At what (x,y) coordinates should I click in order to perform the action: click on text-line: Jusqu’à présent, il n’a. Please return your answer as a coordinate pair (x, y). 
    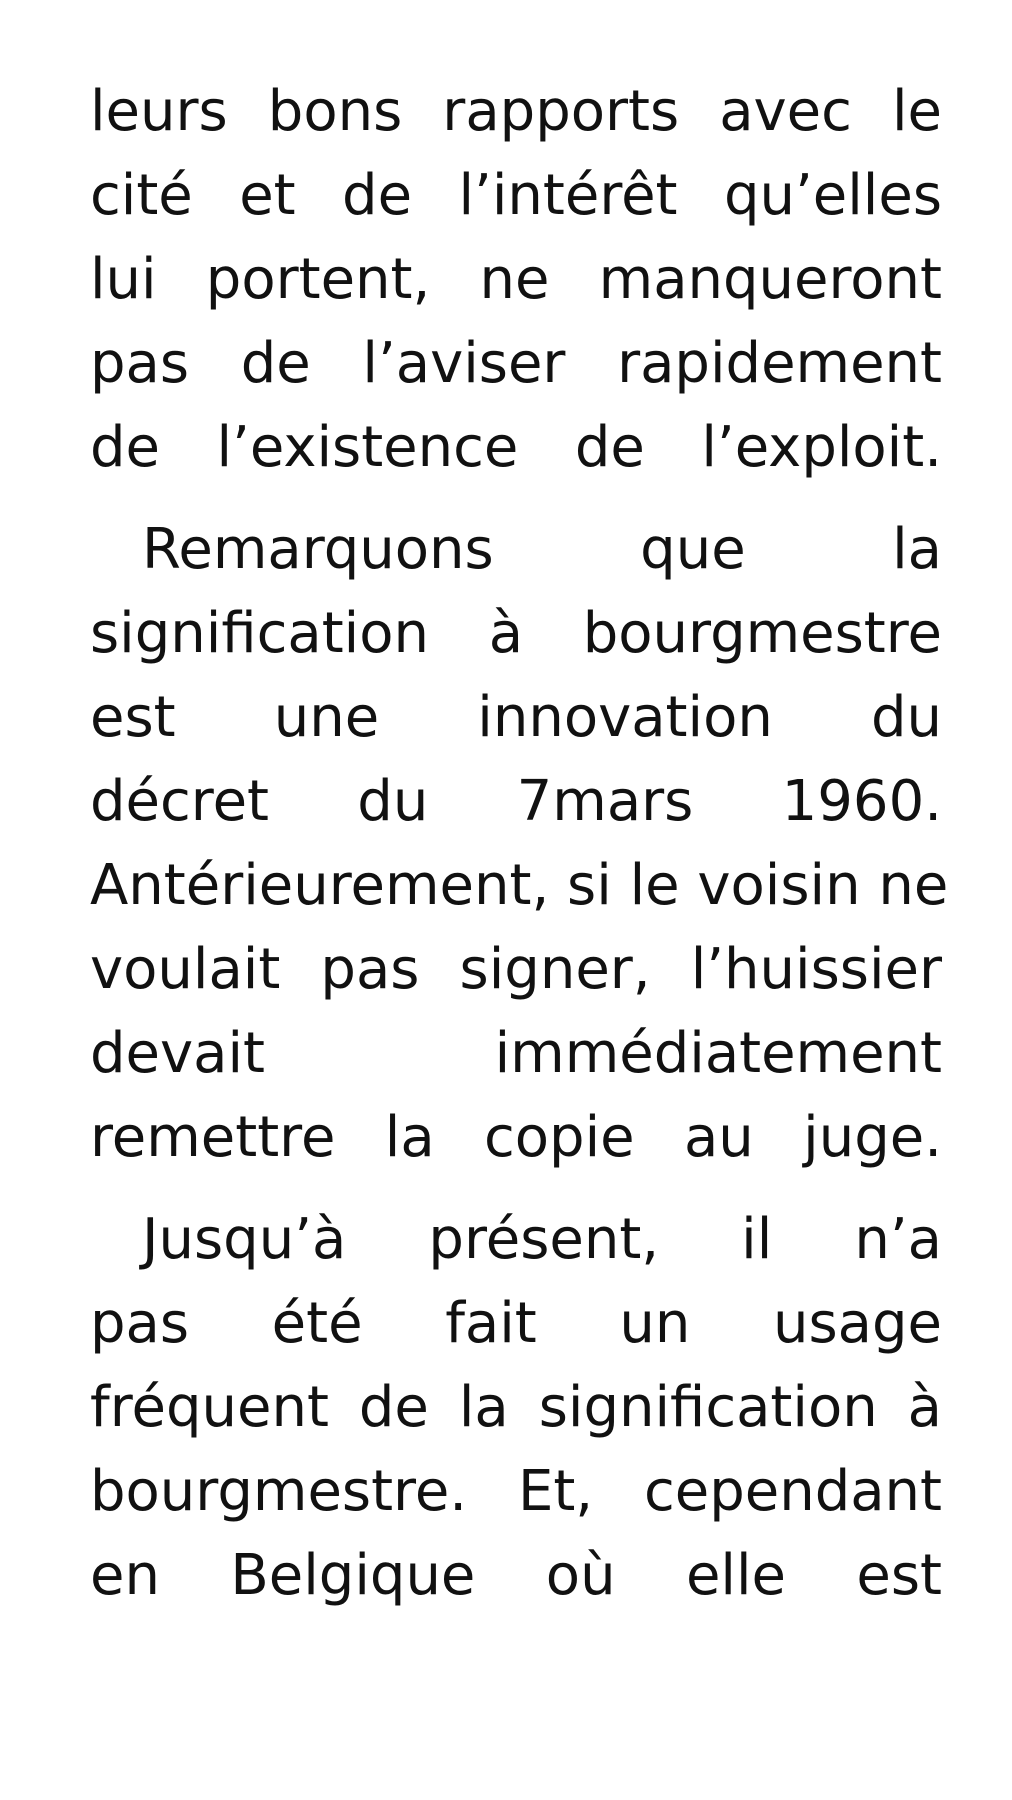
    Looking at the image, I should click on (542, 1239).